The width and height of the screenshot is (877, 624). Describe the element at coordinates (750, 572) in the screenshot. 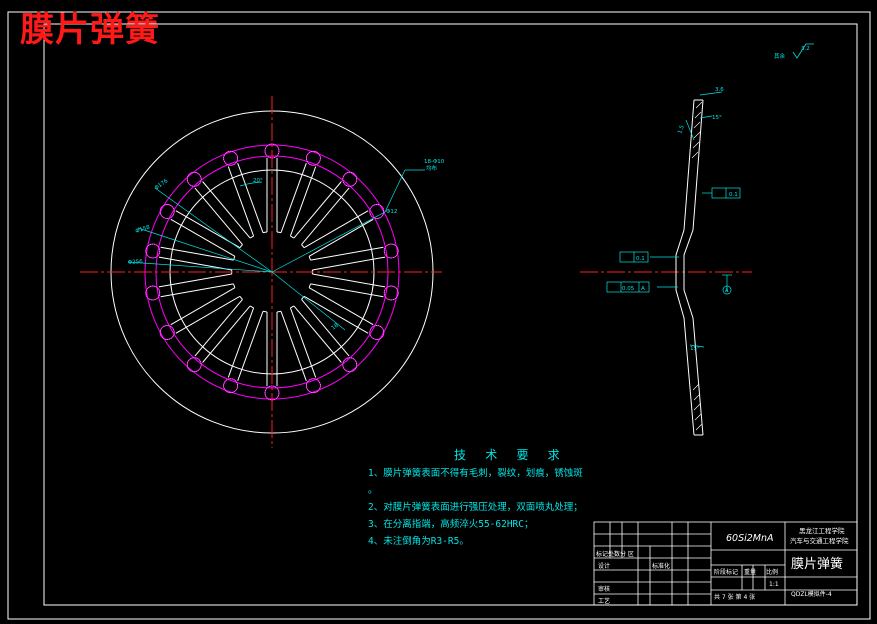

I see `tb-label-weight: 重量` at that location.